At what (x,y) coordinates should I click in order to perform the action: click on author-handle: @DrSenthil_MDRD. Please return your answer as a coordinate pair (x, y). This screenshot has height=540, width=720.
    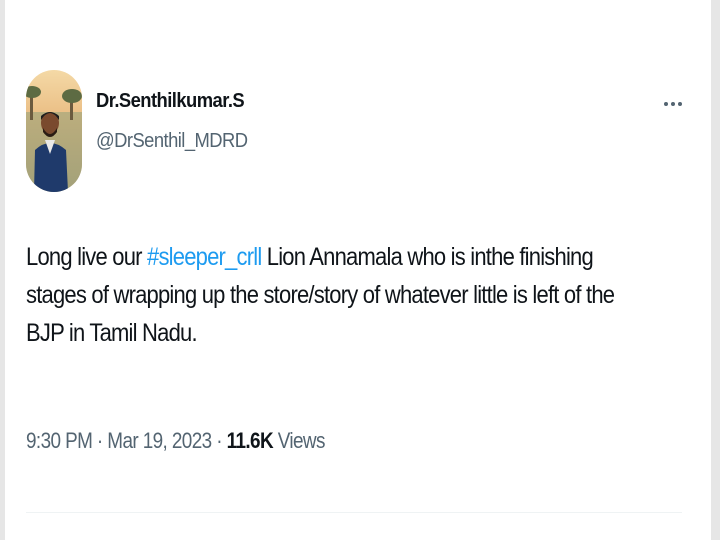
    Looking at the image, I should click on (172, 141).